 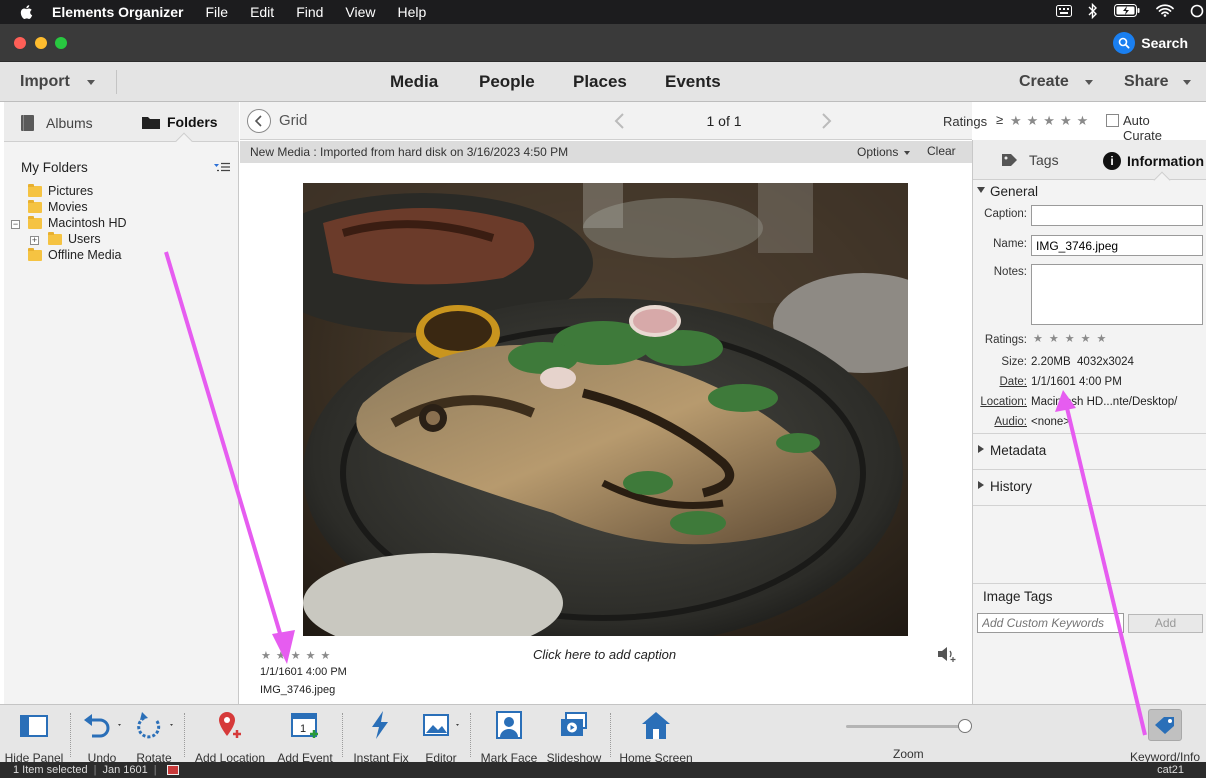 I want to click on window-titlebar: Search, so click(x=603, y=43).